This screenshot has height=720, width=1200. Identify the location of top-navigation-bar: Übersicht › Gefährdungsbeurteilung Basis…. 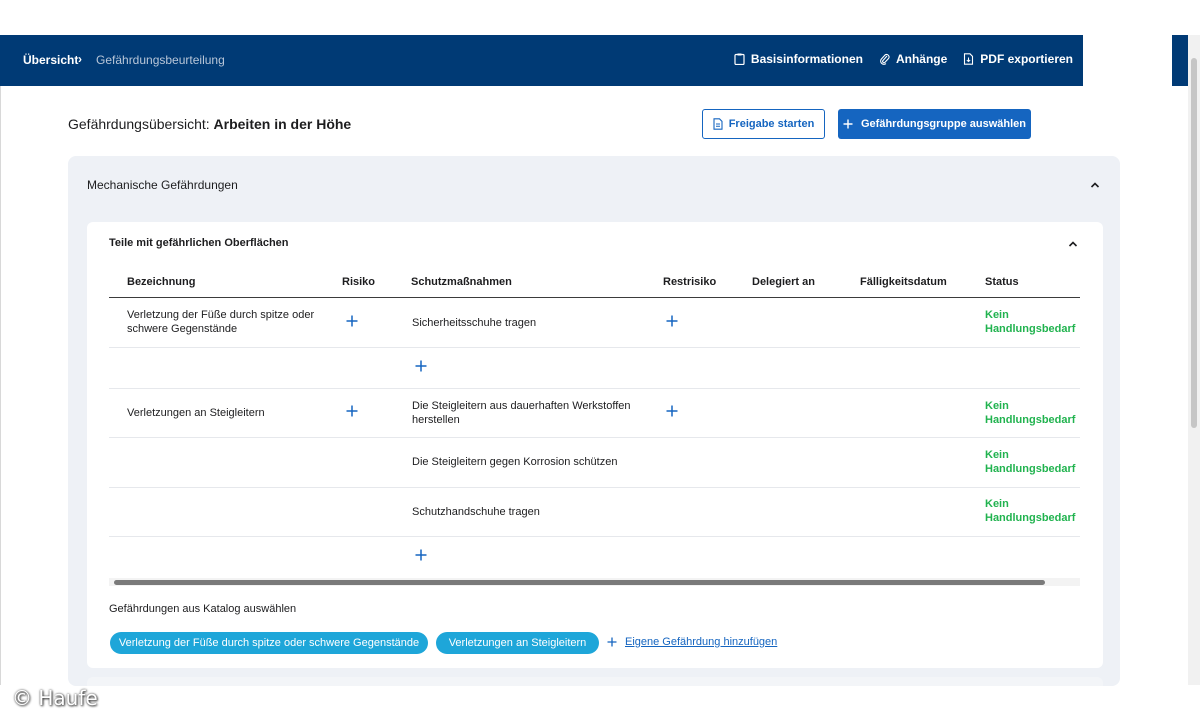
(541, 60).